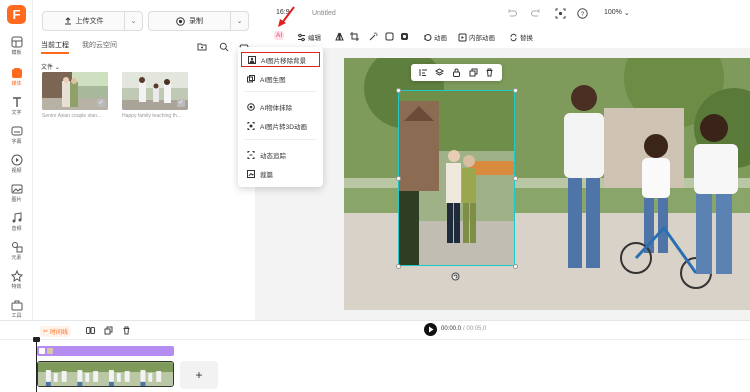  I want to click on menu-divider, so click(280, 91).